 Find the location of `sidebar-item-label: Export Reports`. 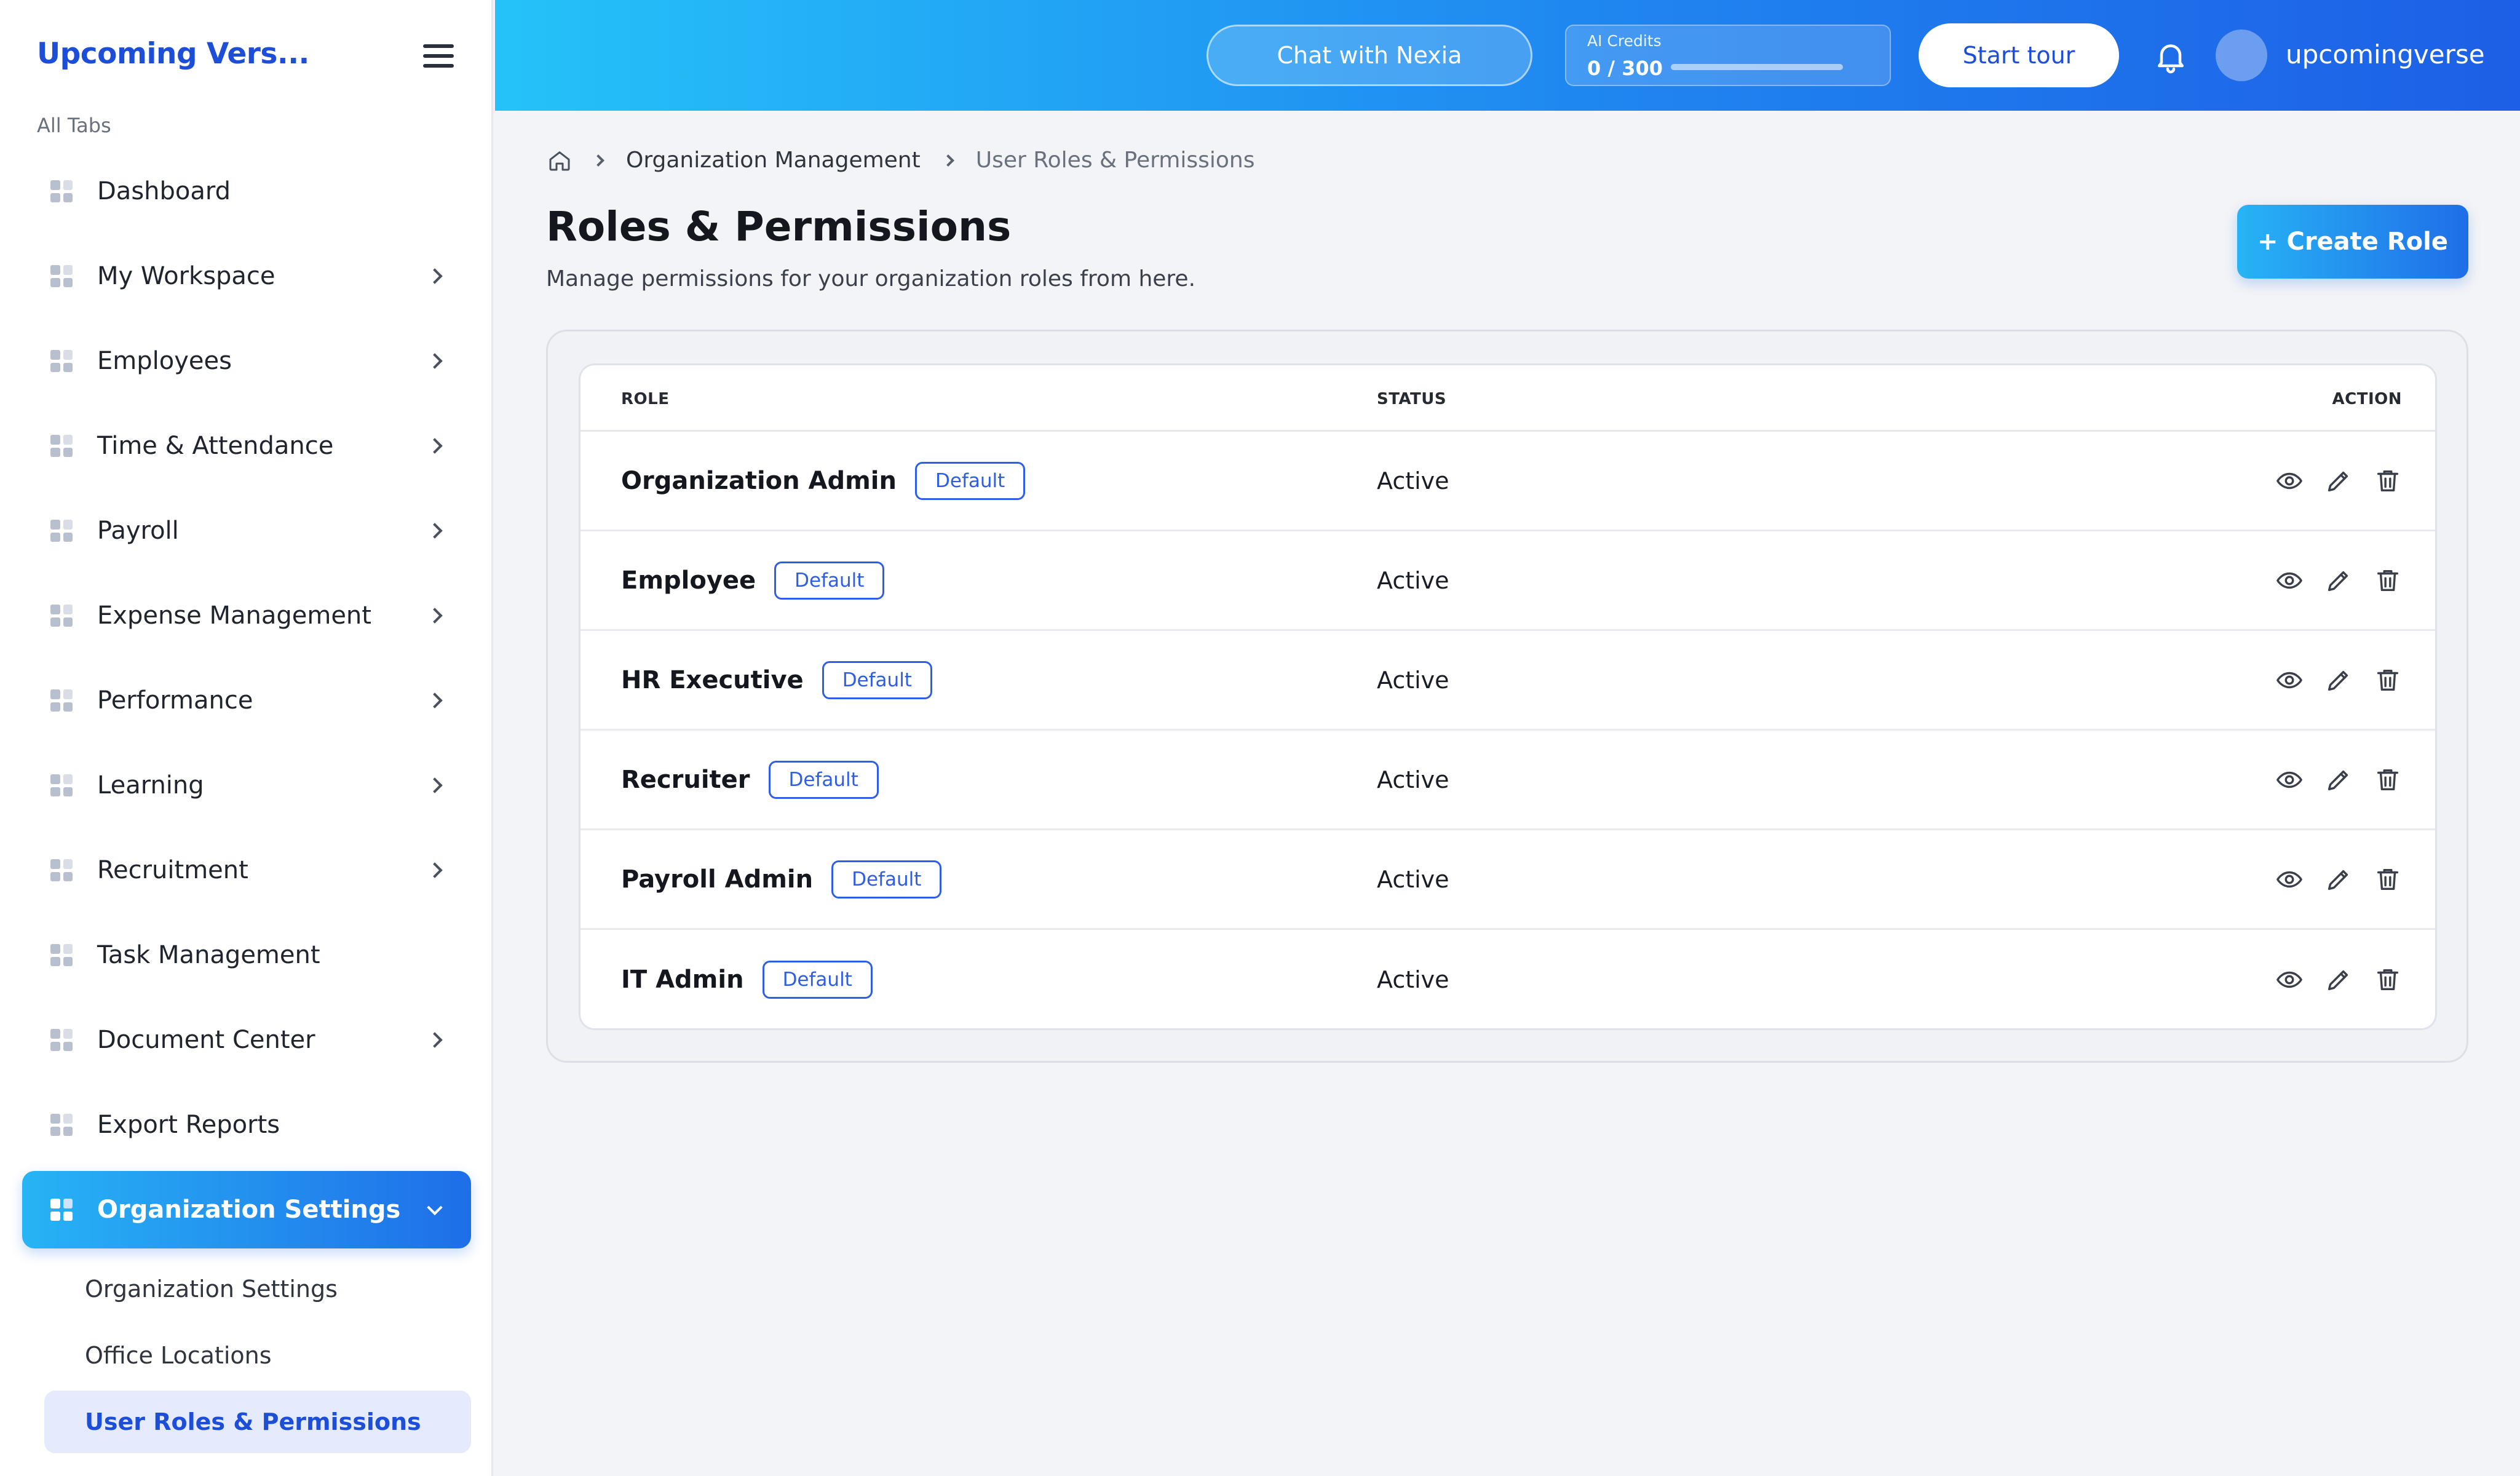

sidebar-item-label: Export Reports is located at coordinates (188, 1125).